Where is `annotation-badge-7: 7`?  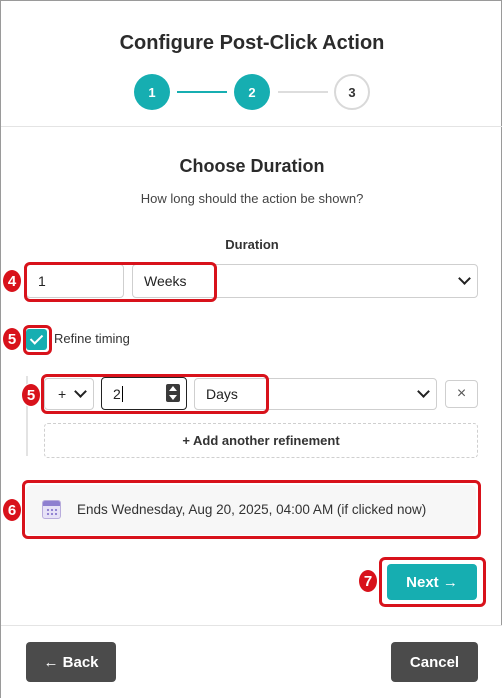
annotation-badge-7: 7 is located at coordinates (368, 581).